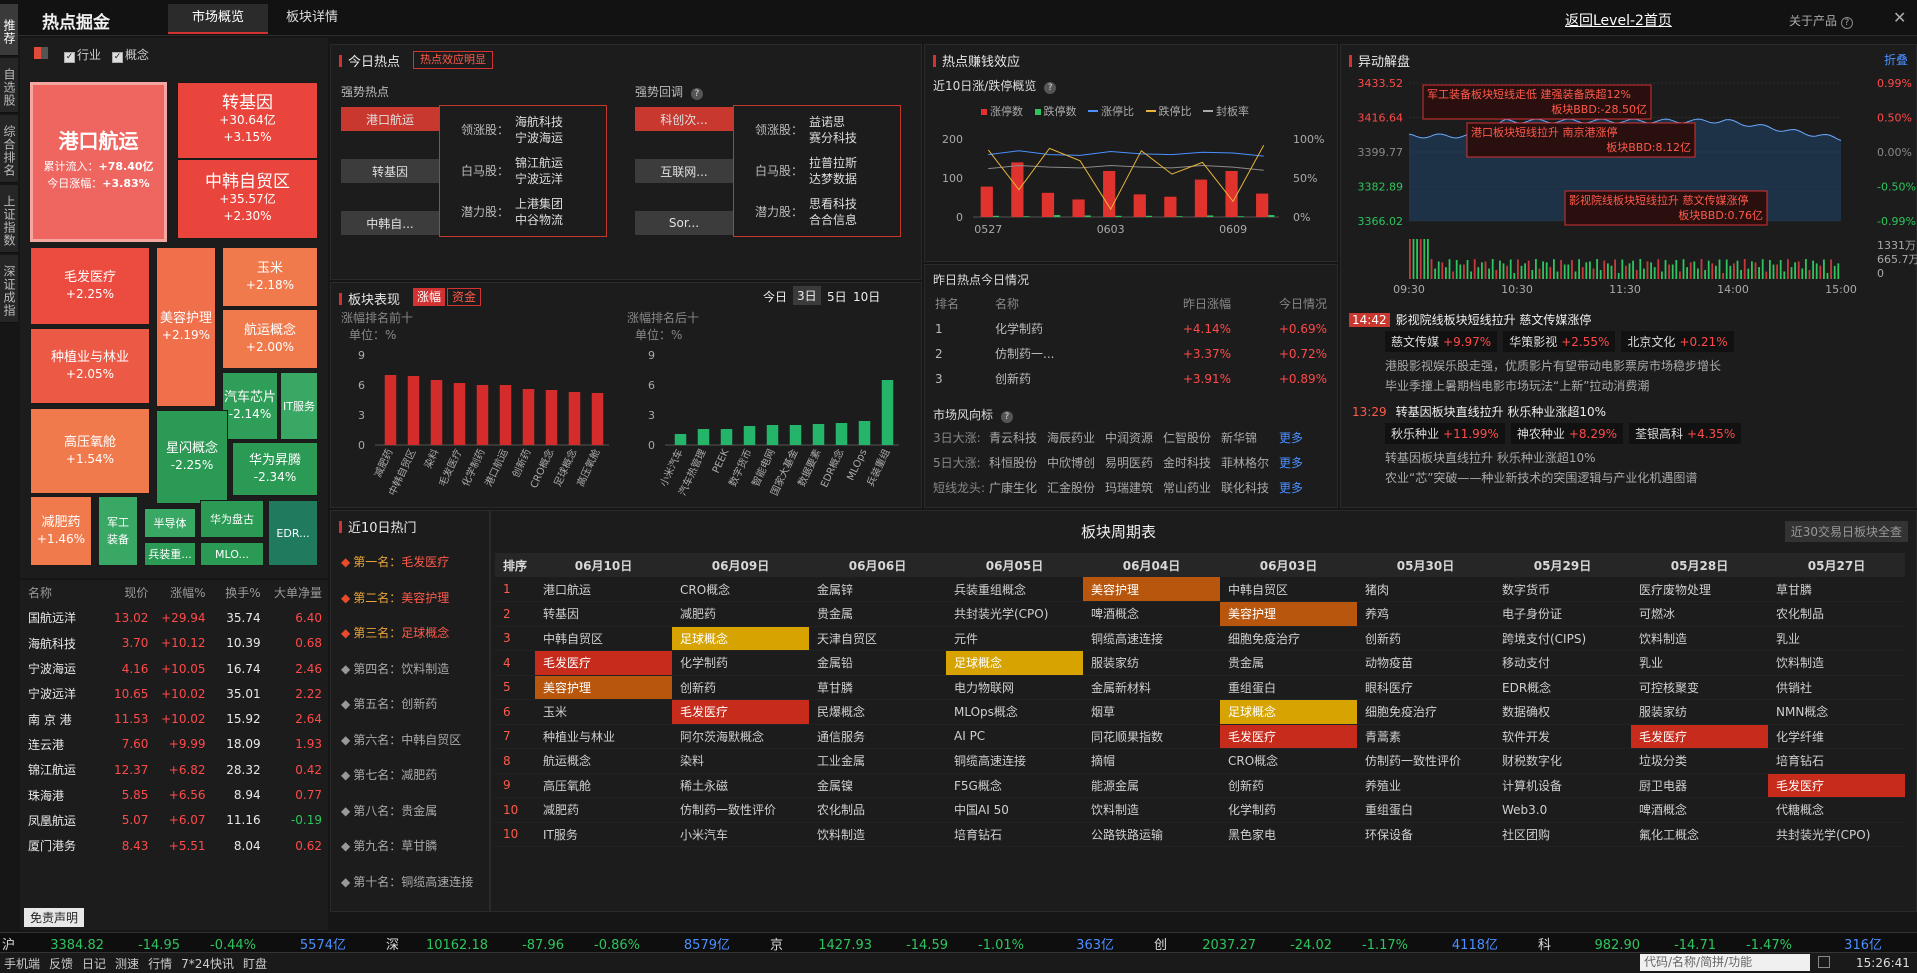 The image size is (1917, 973). What do you see at coordinates (275, 469) in the screenshot?
I see `heatmap-tile: 华为昇腾 -2.34%` at bounding box center [275, 469].